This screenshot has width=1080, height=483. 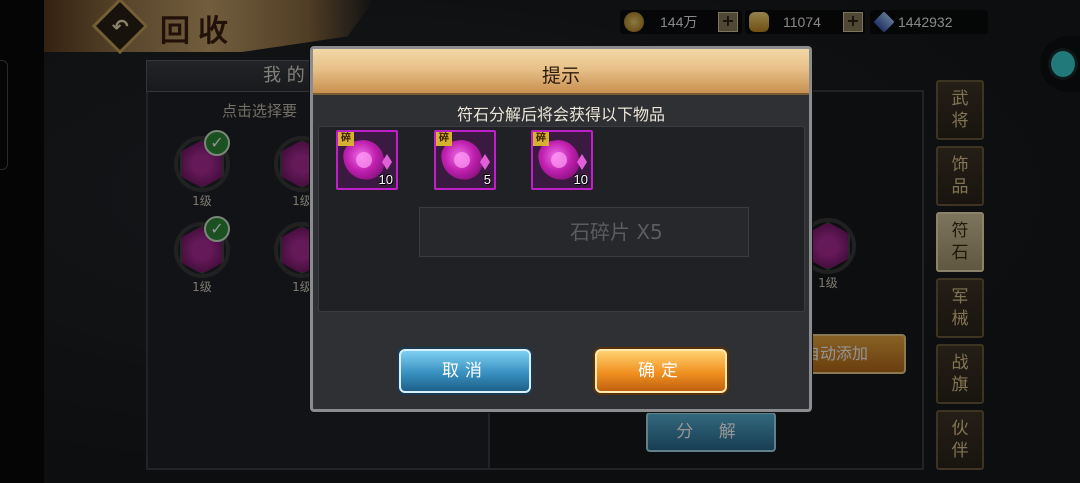 I want to click on confirm-button: 确定, so click(x=661, y=371).